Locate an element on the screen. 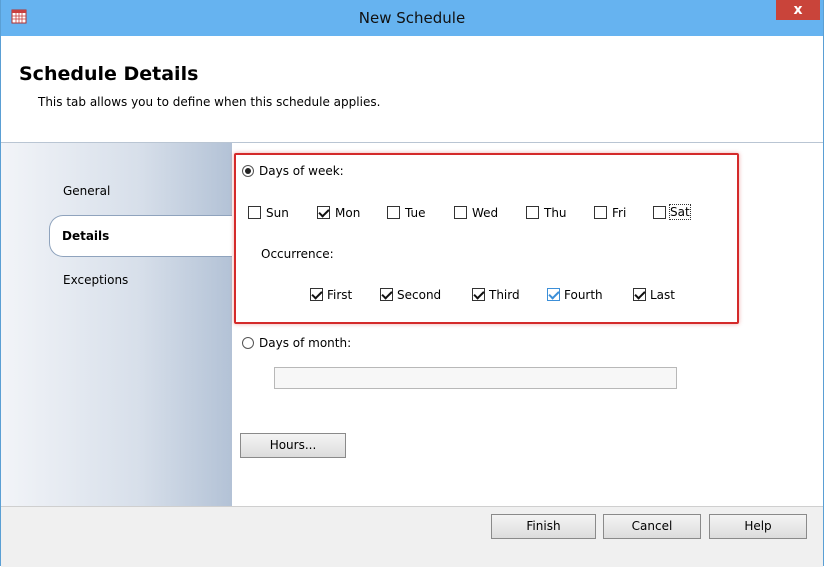 The width and height of the screenshot is (830, 571). cancel-button: Cancel is located at coordinates (652, 526).